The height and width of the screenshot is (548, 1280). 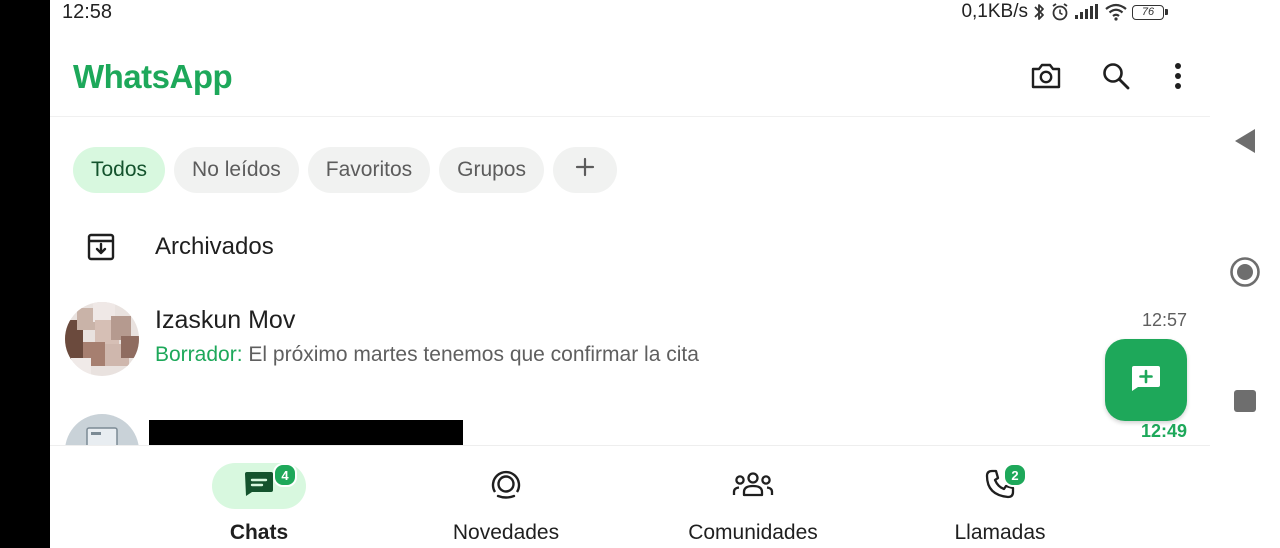 I want to click on chat-row: 12:49, so click(x=630, y=426).